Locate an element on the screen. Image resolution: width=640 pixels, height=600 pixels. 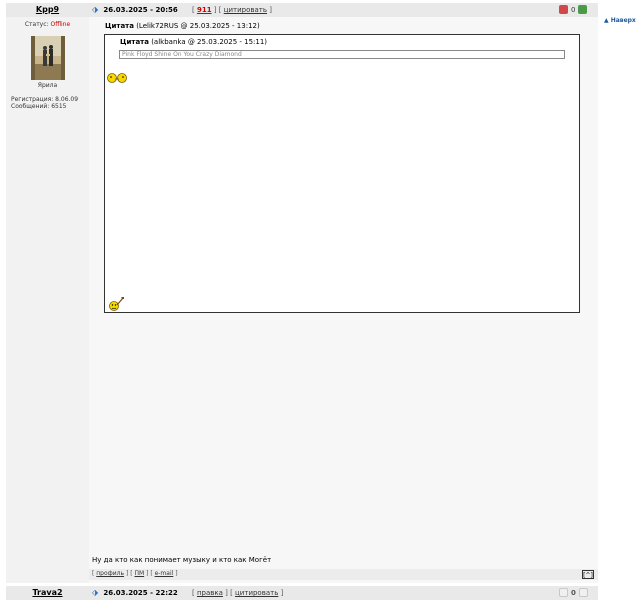
avatar-caption: Ярила is located at coordinates (47, 85).